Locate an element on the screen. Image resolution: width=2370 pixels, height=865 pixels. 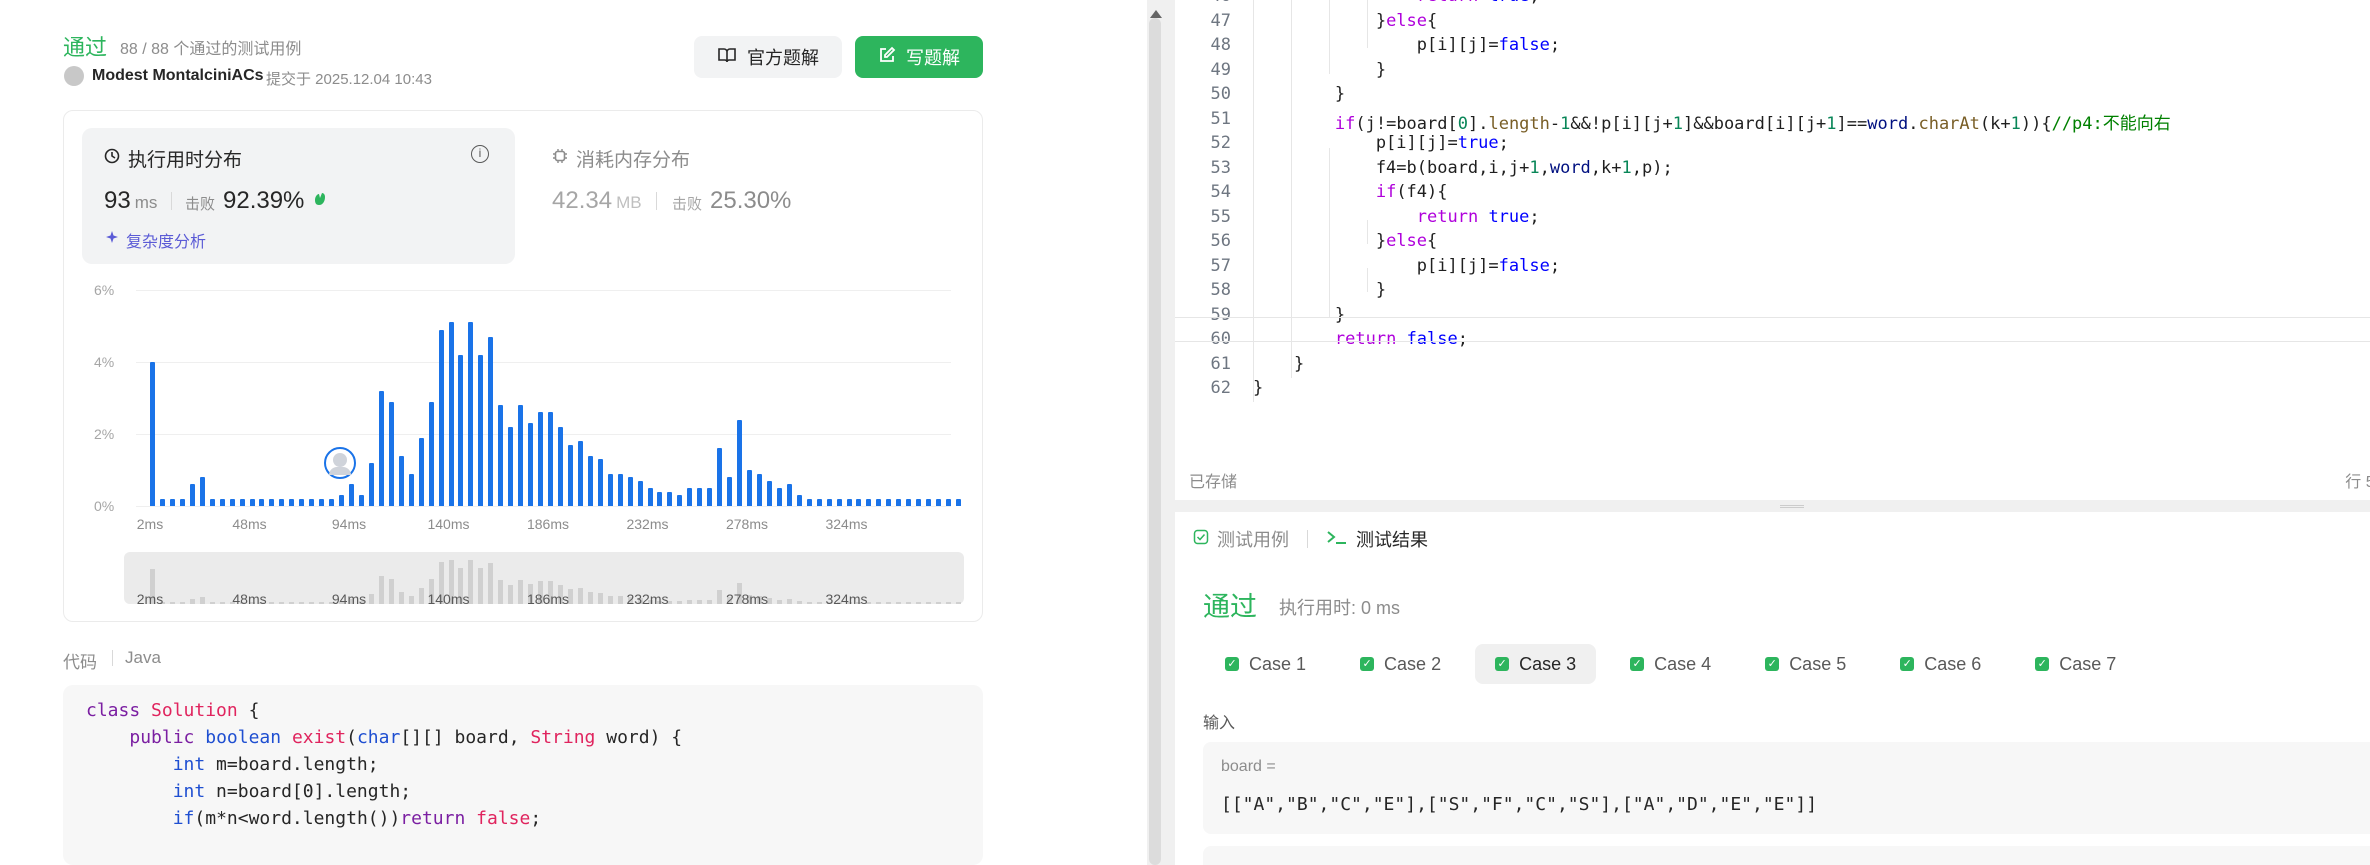
complexity-analysis-link: 复杂度分析 is located at coordinates (155, 240).